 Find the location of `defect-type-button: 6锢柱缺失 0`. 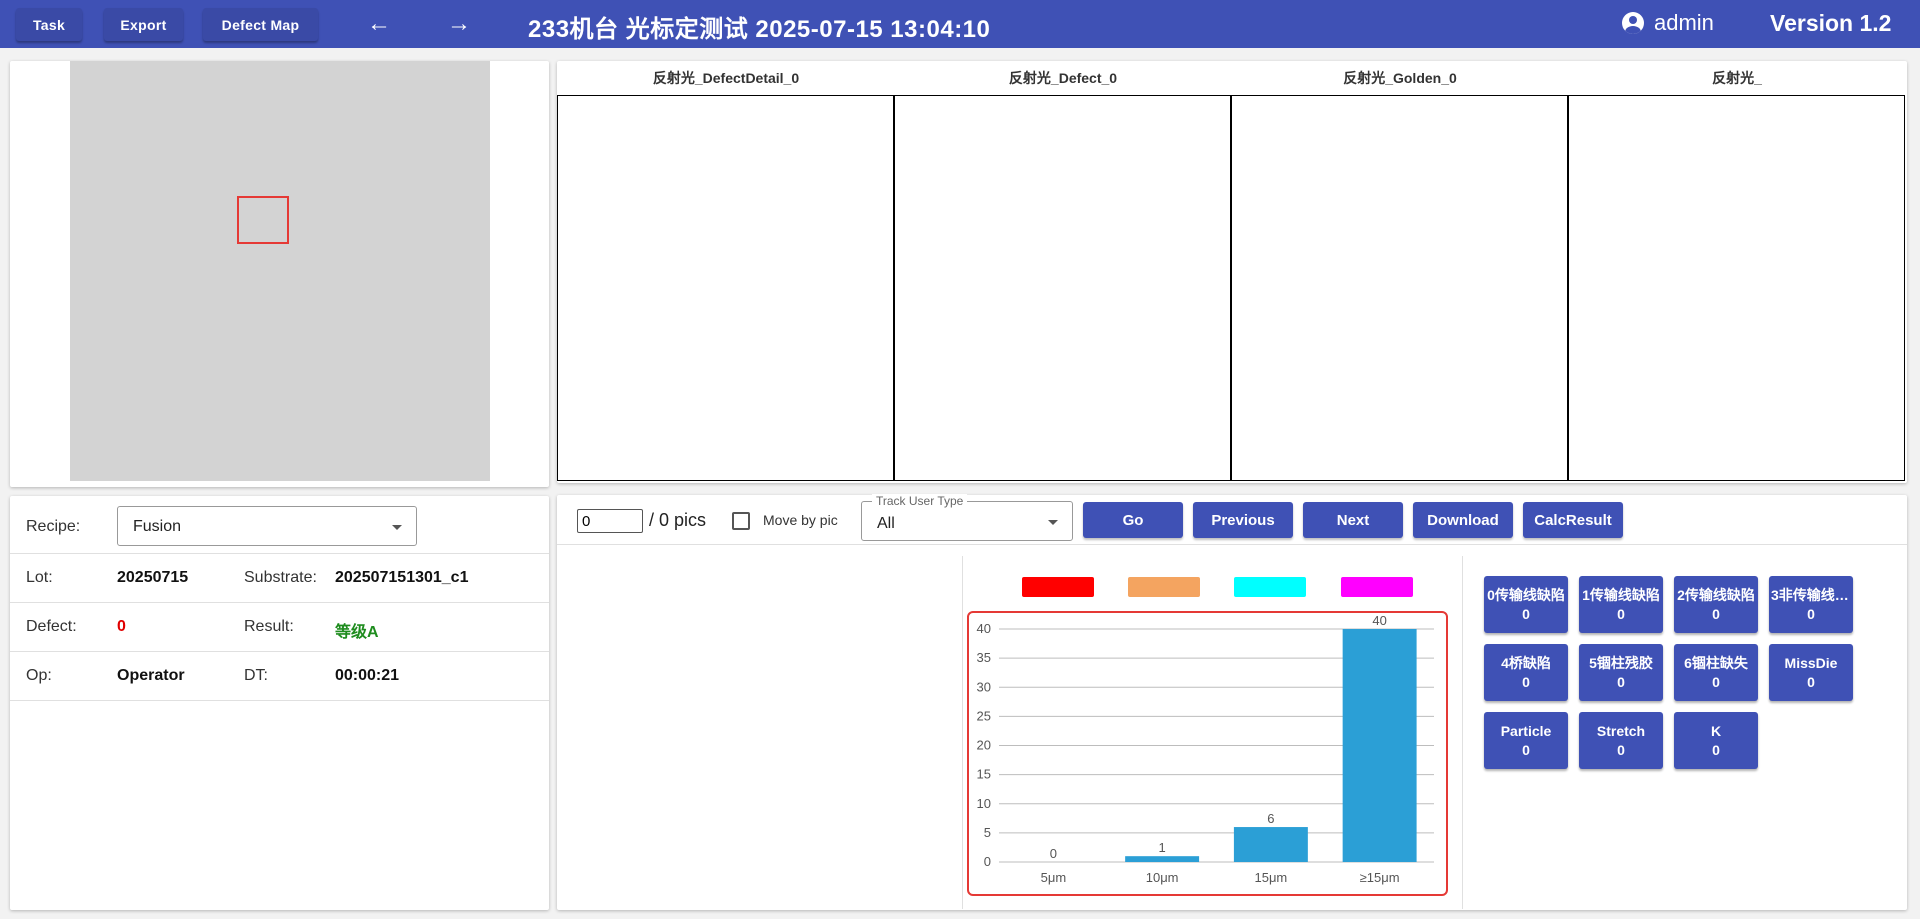

defect-type-button: 6锢柱缺失 0 is located at coordinates (1716, 672).